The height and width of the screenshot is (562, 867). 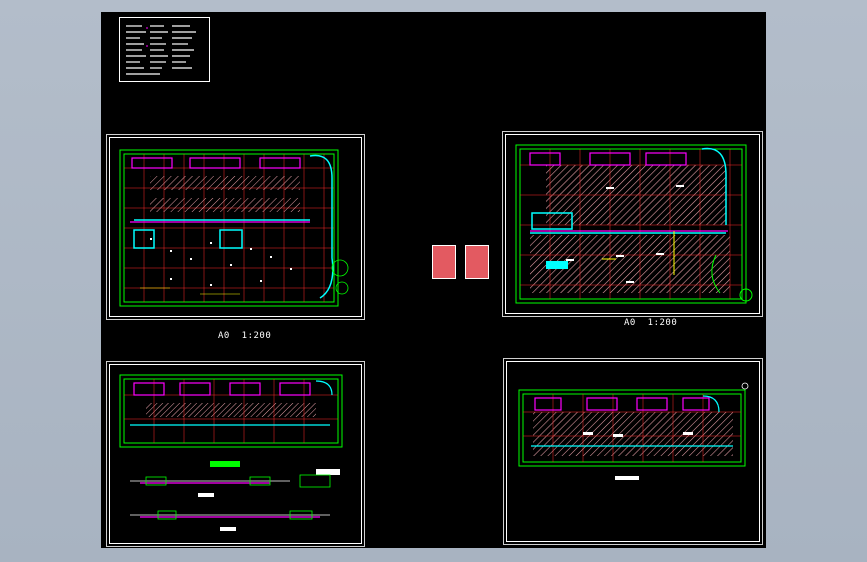 I want to click on top-left-scale-caption: A0 1:200, so click(x=245, y=336).